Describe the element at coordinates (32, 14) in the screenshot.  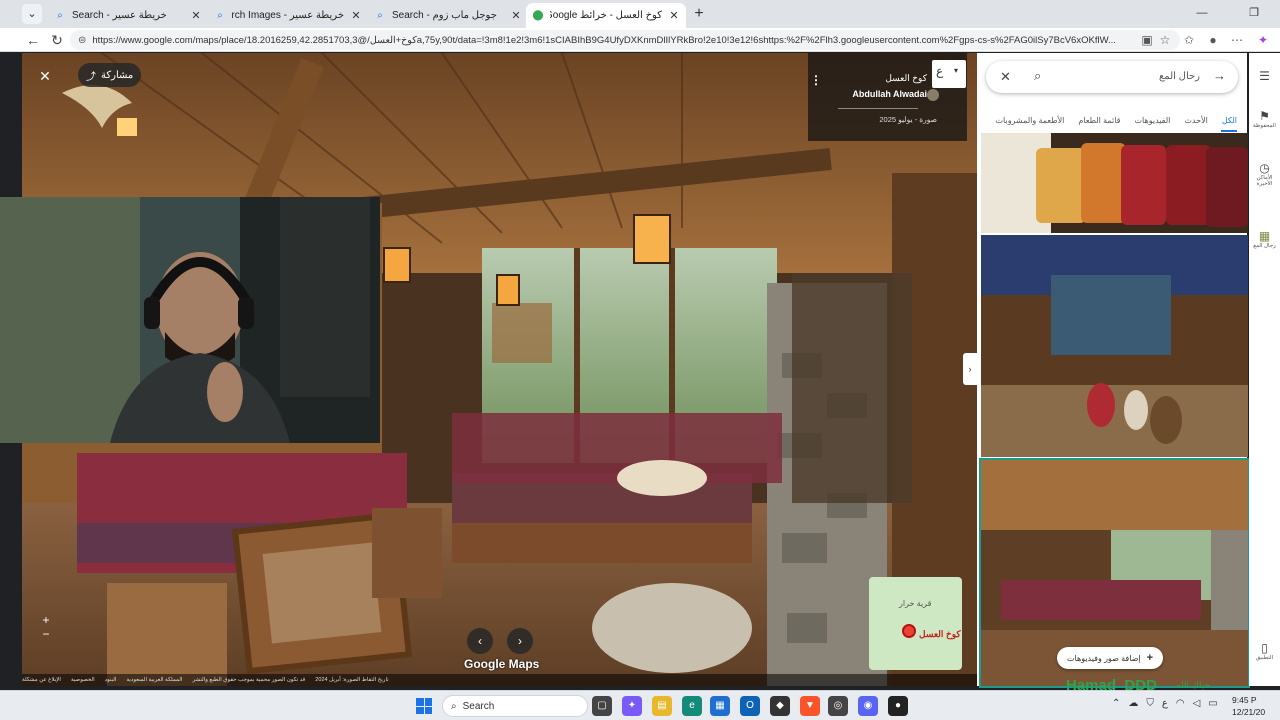
I see `tab-actions-menu-button: ⌄` at that location.